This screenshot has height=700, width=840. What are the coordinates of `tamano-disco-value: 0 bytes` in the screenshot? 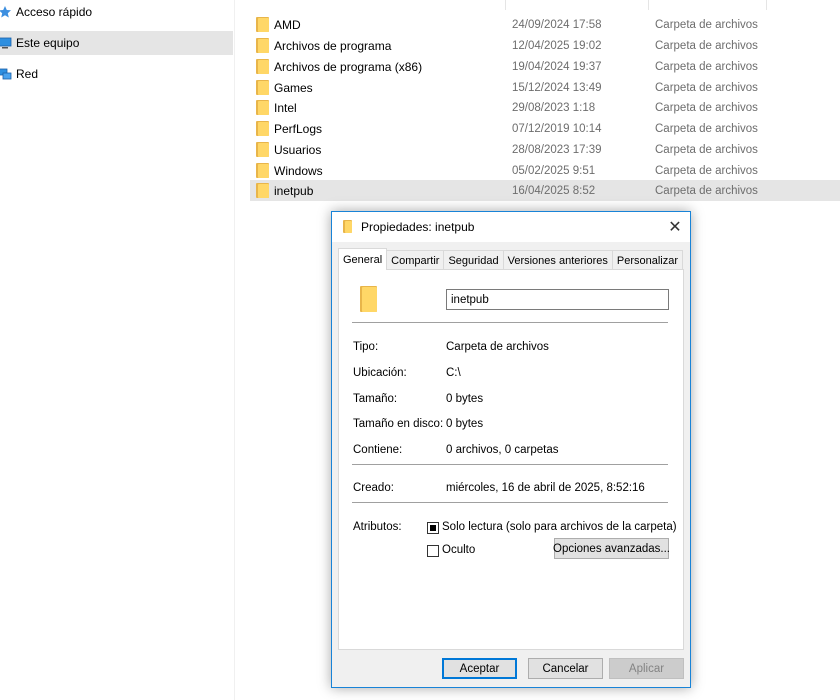 It's located at (465, 424).